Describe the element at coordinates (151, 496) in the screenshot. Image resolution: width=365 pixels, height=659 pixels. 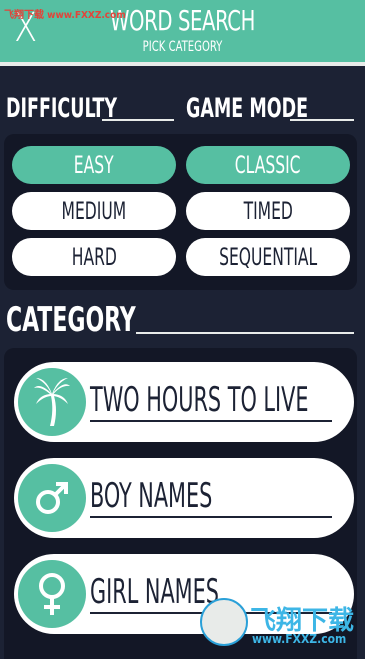
I see `category-item-label: BOY NAMES` at that location.